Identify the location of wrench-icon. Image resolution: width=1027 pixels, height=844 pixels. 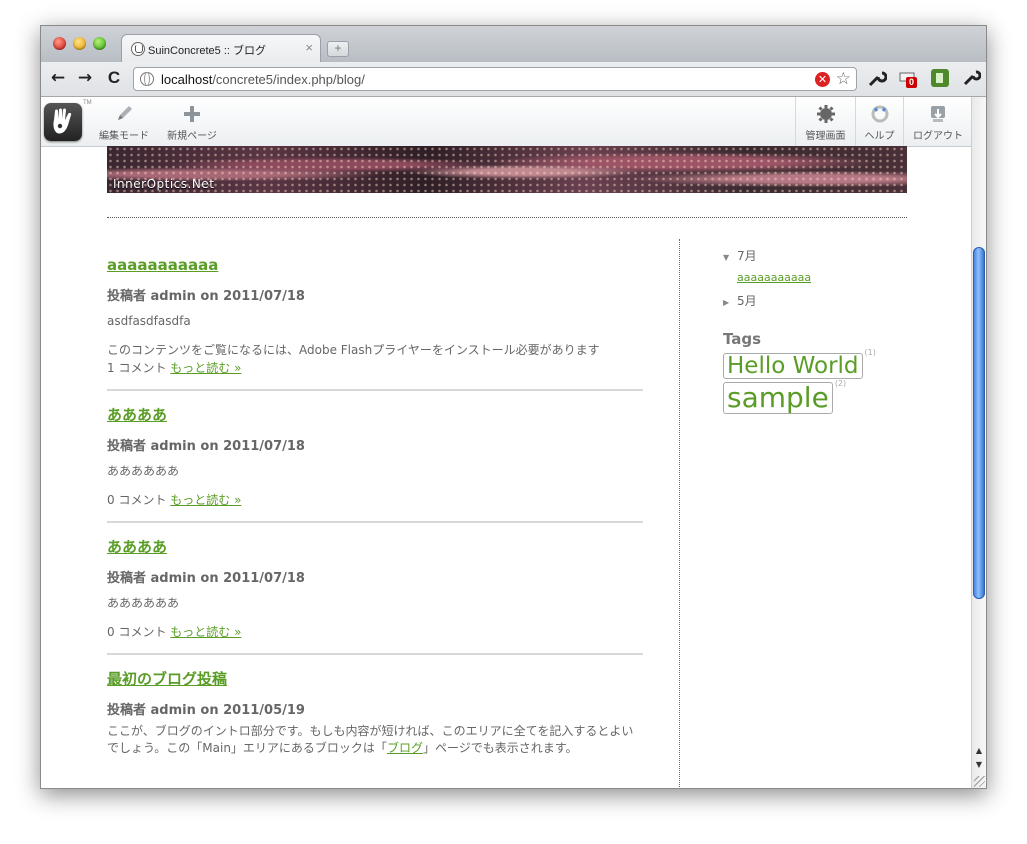
(971, 78).